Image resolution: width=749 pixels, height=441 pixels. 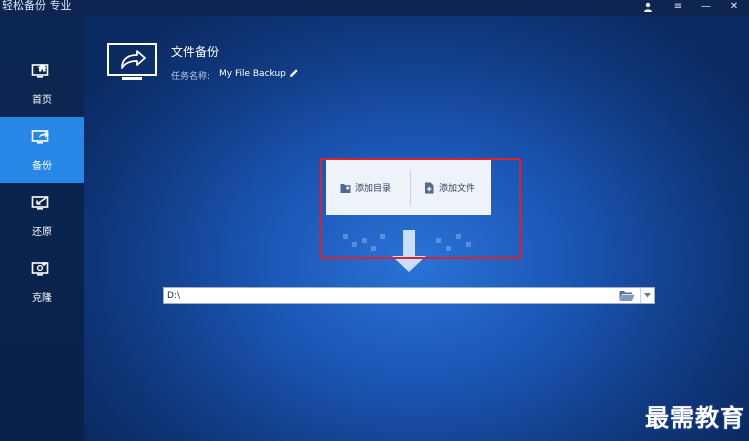 What do you see at coordinates (734, 7) in the screenshot?
I see `close-icon: ✕` at bounding box center [734, 7].